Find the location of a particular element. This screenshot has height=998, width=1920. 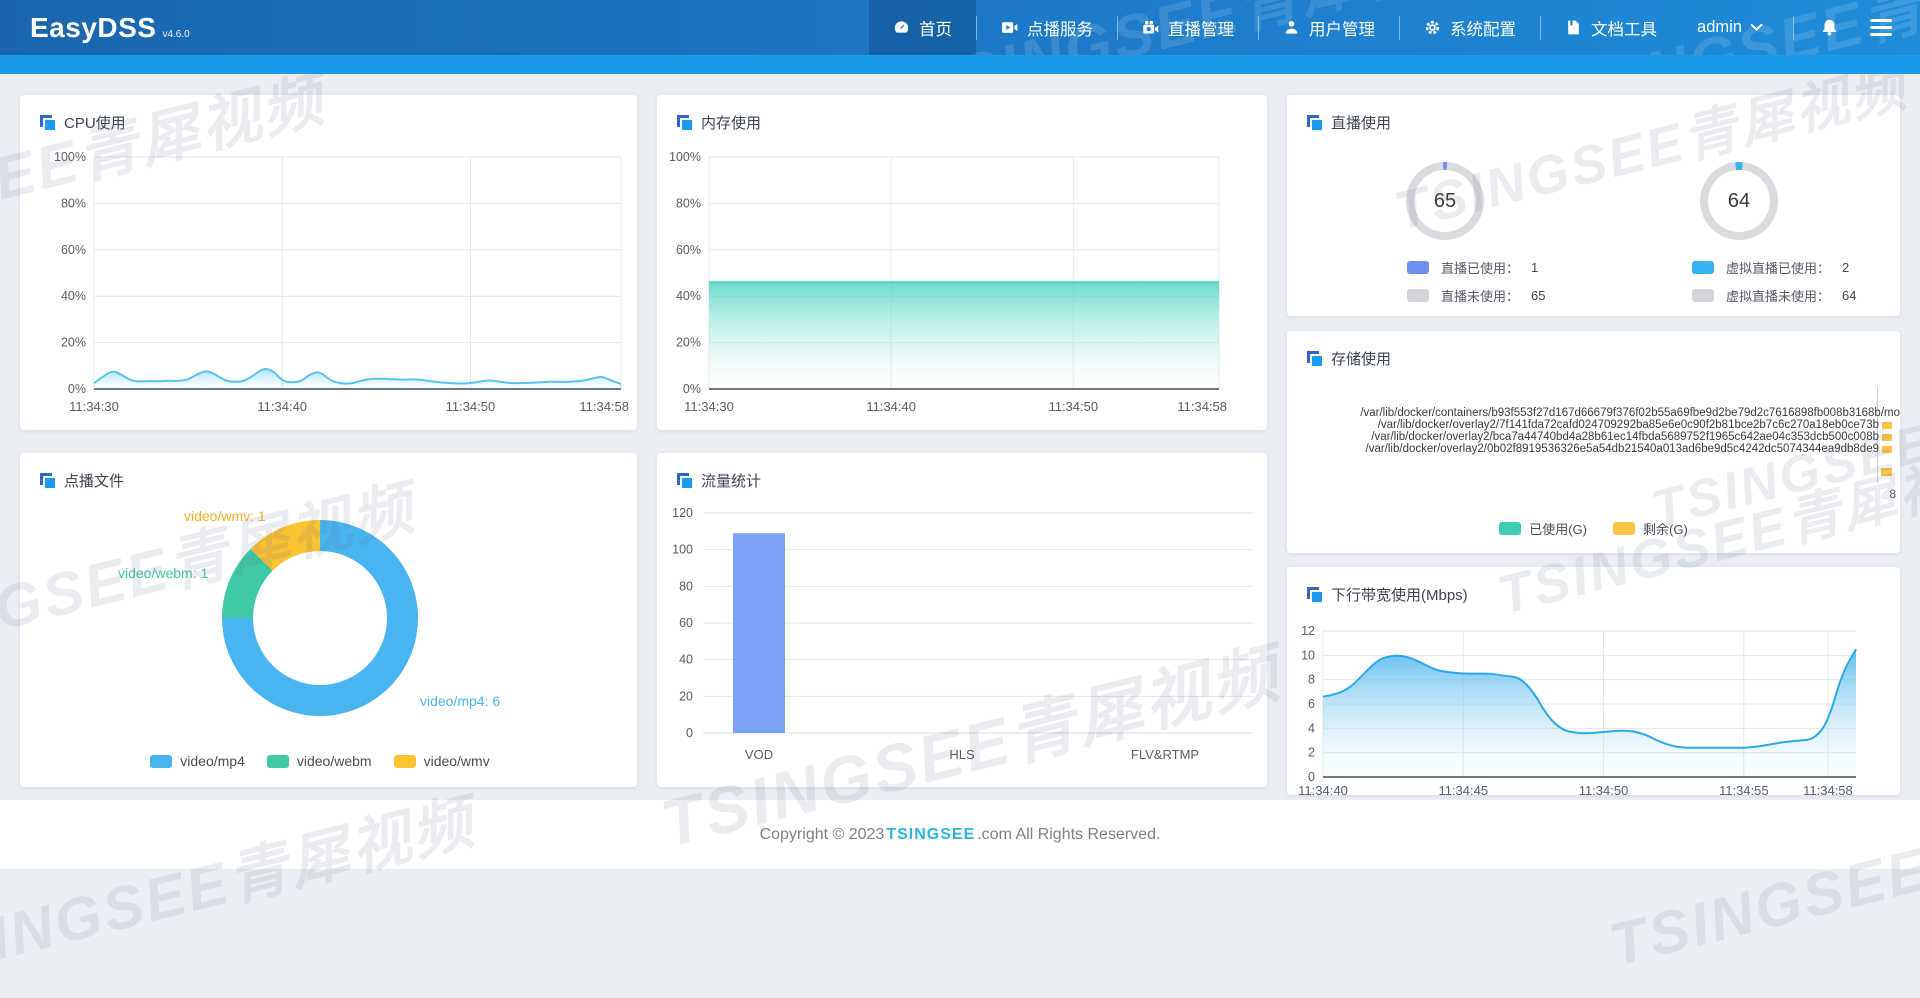

legend-item-remaining: 剩余(G) is located at coordinates (1650, 528).